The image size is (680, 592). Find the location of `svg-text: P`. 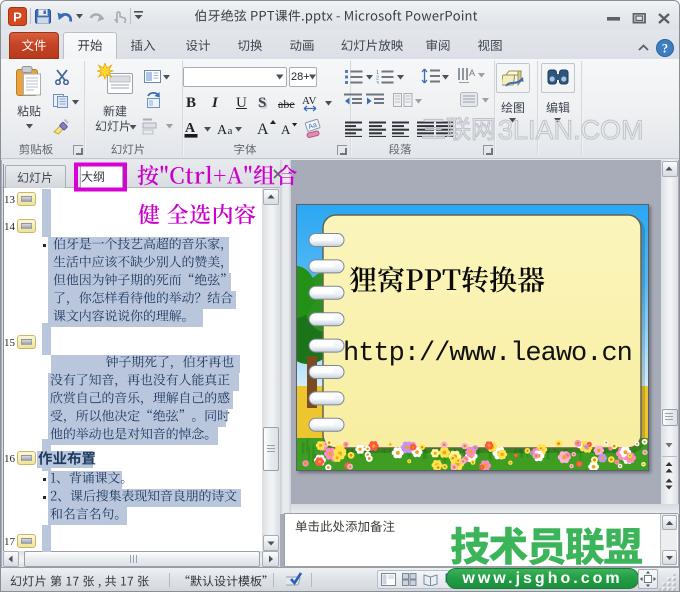

svg-text: P is located at coordinates (17, 17).